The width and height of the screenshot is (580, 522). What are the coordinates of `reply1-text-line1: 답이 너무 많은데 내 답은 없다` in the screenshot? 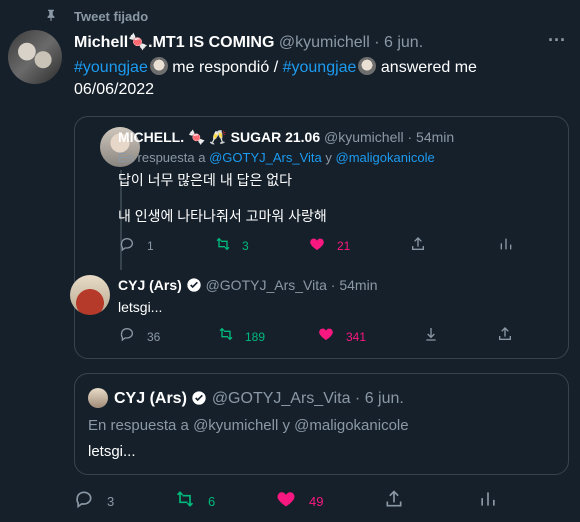 It's located at (205, 180).